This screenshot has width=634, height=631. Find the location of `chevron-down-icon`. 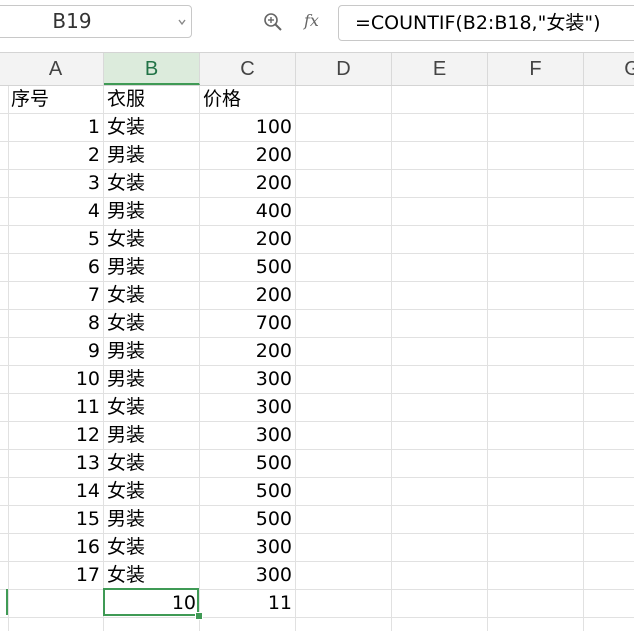

chevron-down-icon is located at coordinates (182, 22).